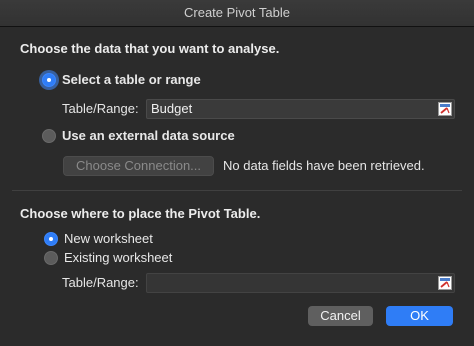 The width and height of the screenshot is (474, 346). I want to click on new-worksheet-option: New worksheet, so click(98, 238).